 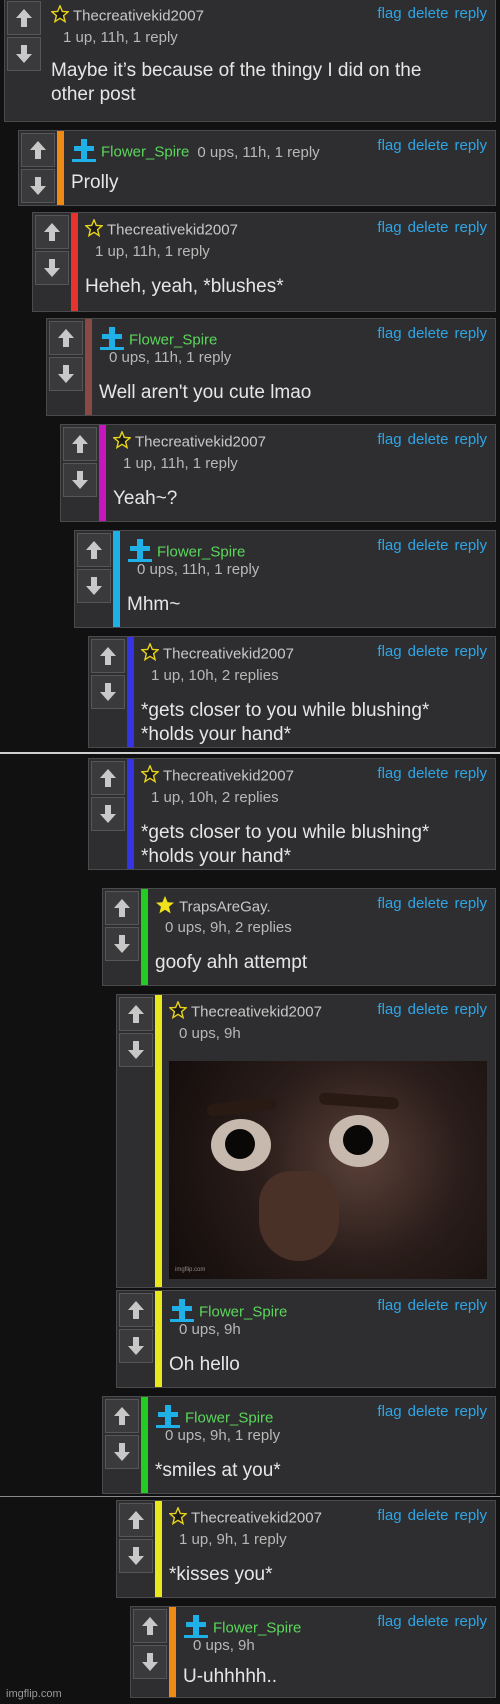 What do you see at coordinates (221, 1574) in the screenshot?
I see `comment-text: *kisses you*` at bounding box center [221, 1574].